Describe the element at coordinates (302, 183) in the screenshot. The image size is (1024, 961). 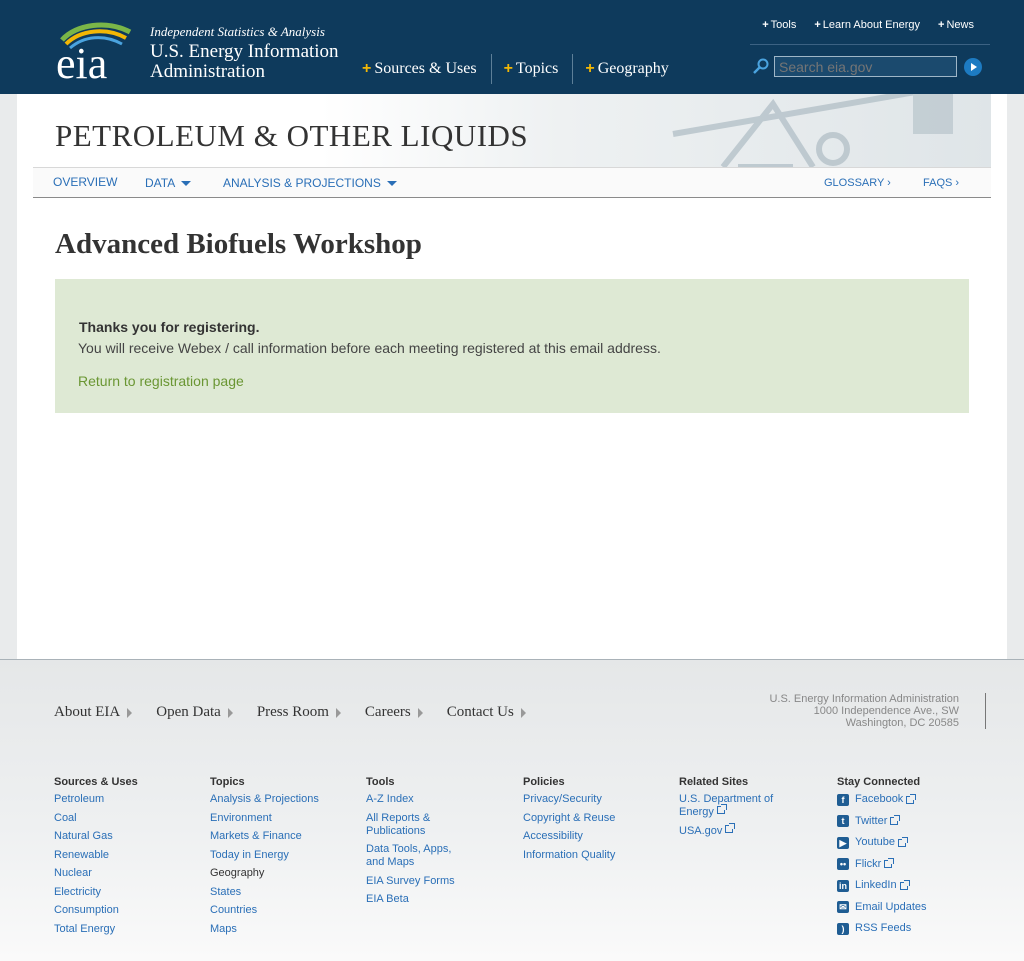
I see `subnav-label: ANALYSIS & PROJECTIONS` at that location.